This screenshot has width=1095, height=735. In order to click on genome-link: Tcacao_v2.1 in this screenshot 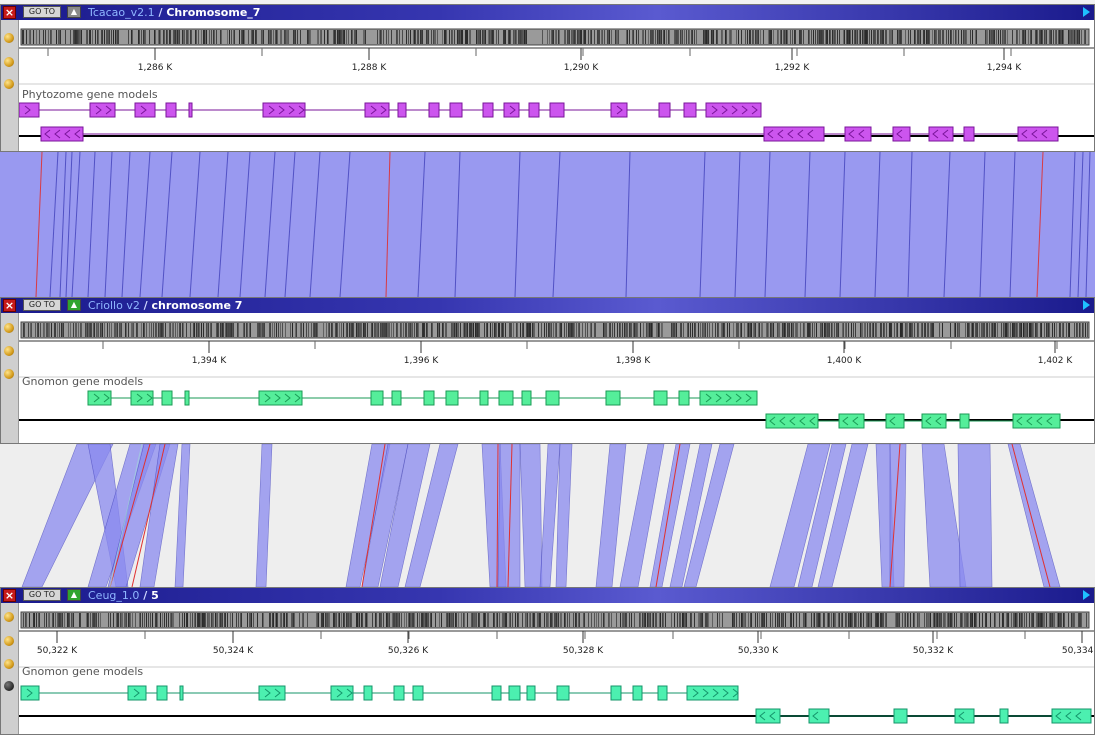, I will do `click(121, 12)`.